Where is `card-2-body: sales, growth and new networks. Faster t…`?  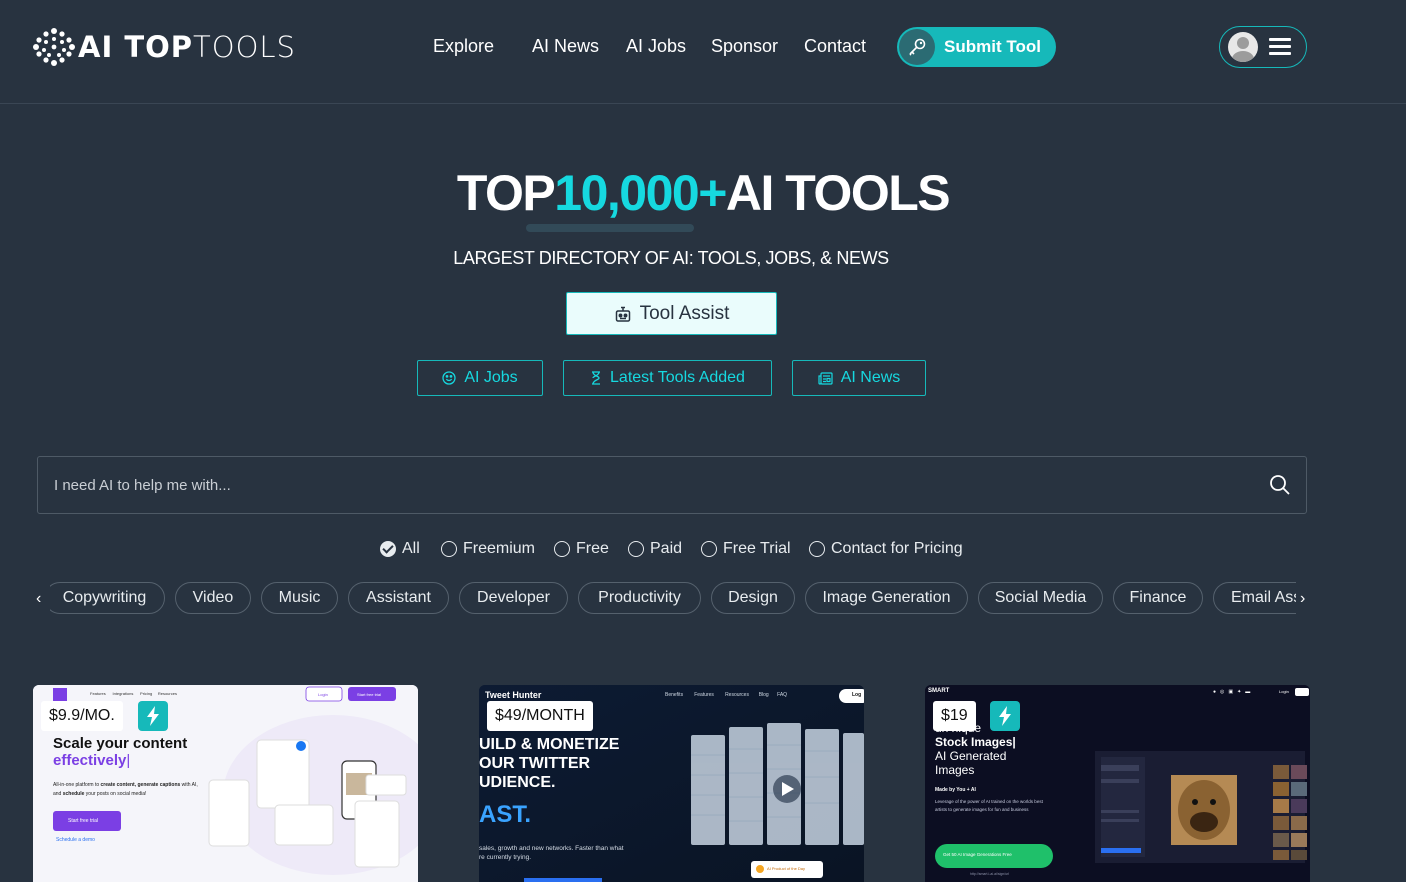 card-2-body: sales, growth and new networks. Faster t… is located at coordinates (551, 853).